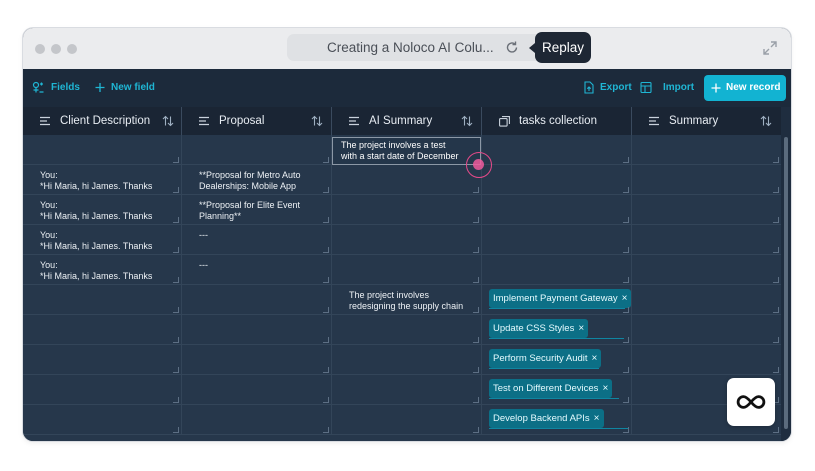 This screenshot has width=815, height=471. What do you see at coordinates (560, 47) in the screenshot?
I see `replay-button: Replay` at bounding box center [560, 47].